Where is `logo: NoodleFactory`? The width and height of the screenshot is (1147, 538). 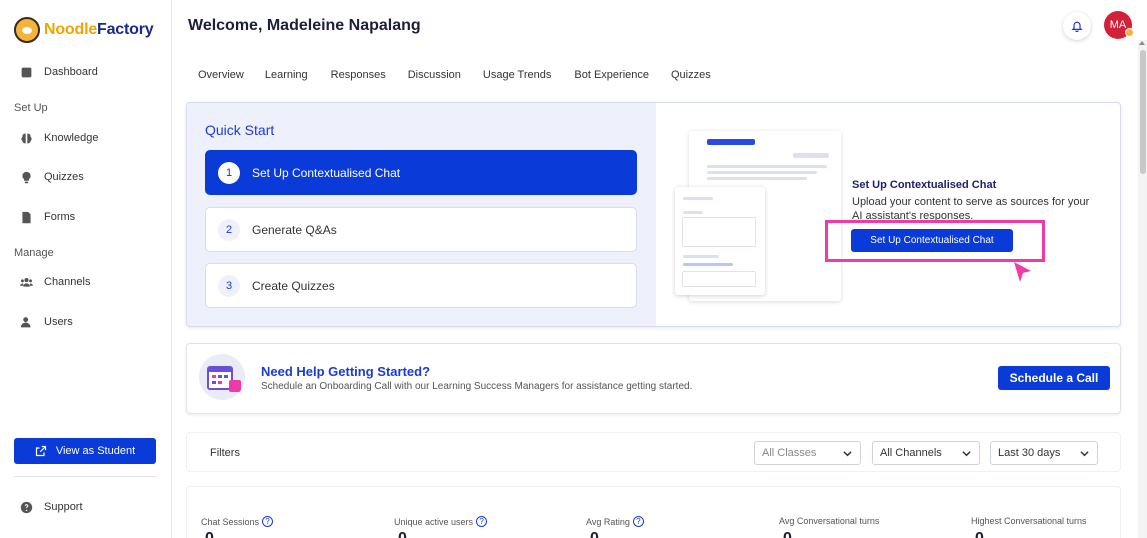
logo: NoodleFactory is located at coordinates (84, 30).